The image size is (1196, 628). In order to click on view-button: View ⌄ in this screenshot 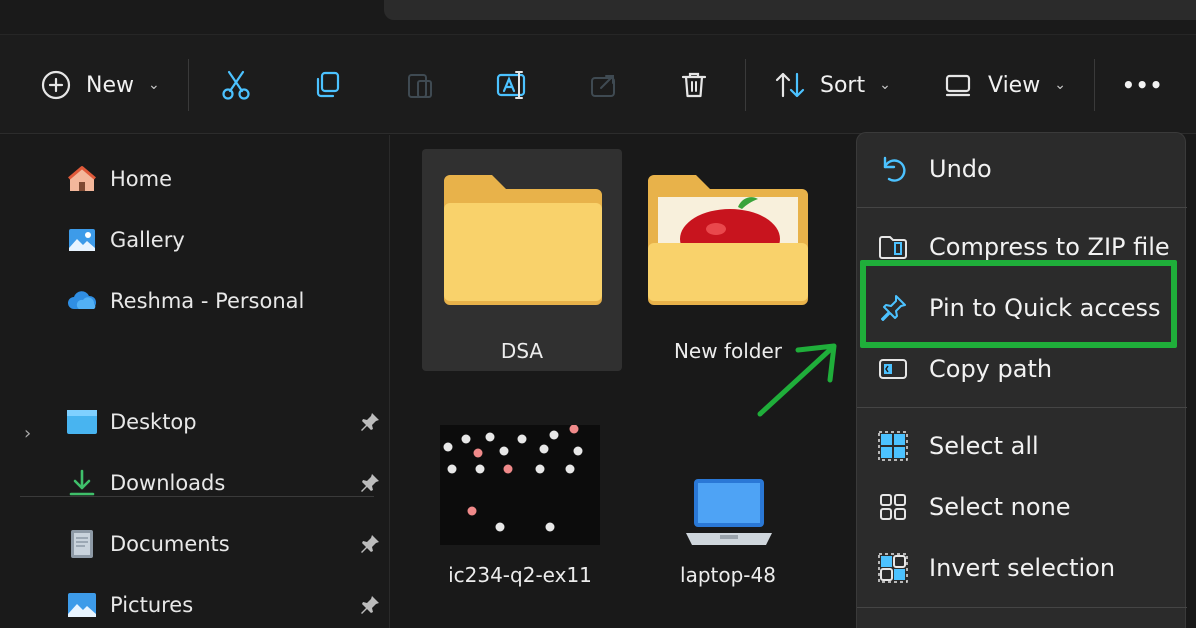, I will do `click(1003, 85)`.